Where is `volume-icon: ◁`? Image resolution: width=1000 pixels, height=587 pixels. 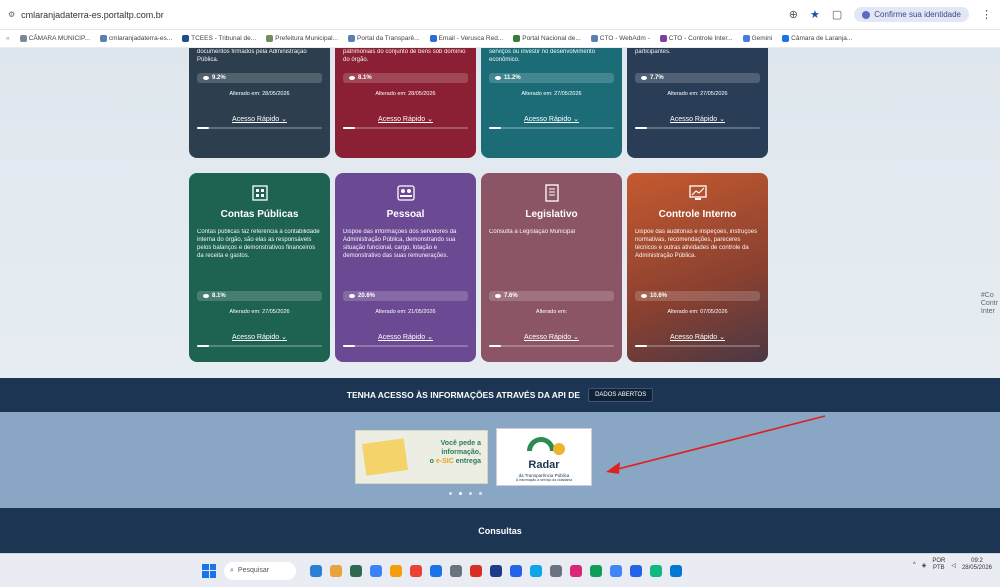 volume-icon: ◁ is located at coordinates (953, 565).